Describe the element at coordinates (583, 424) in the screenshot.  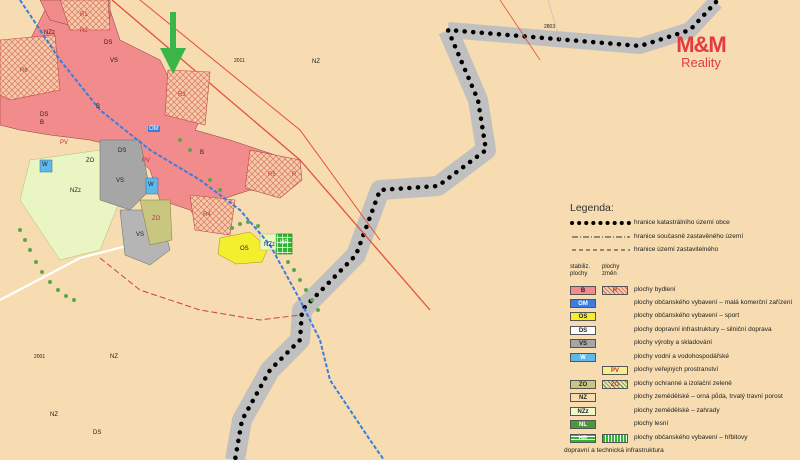
I see `swatch-nl: NL` at that location.